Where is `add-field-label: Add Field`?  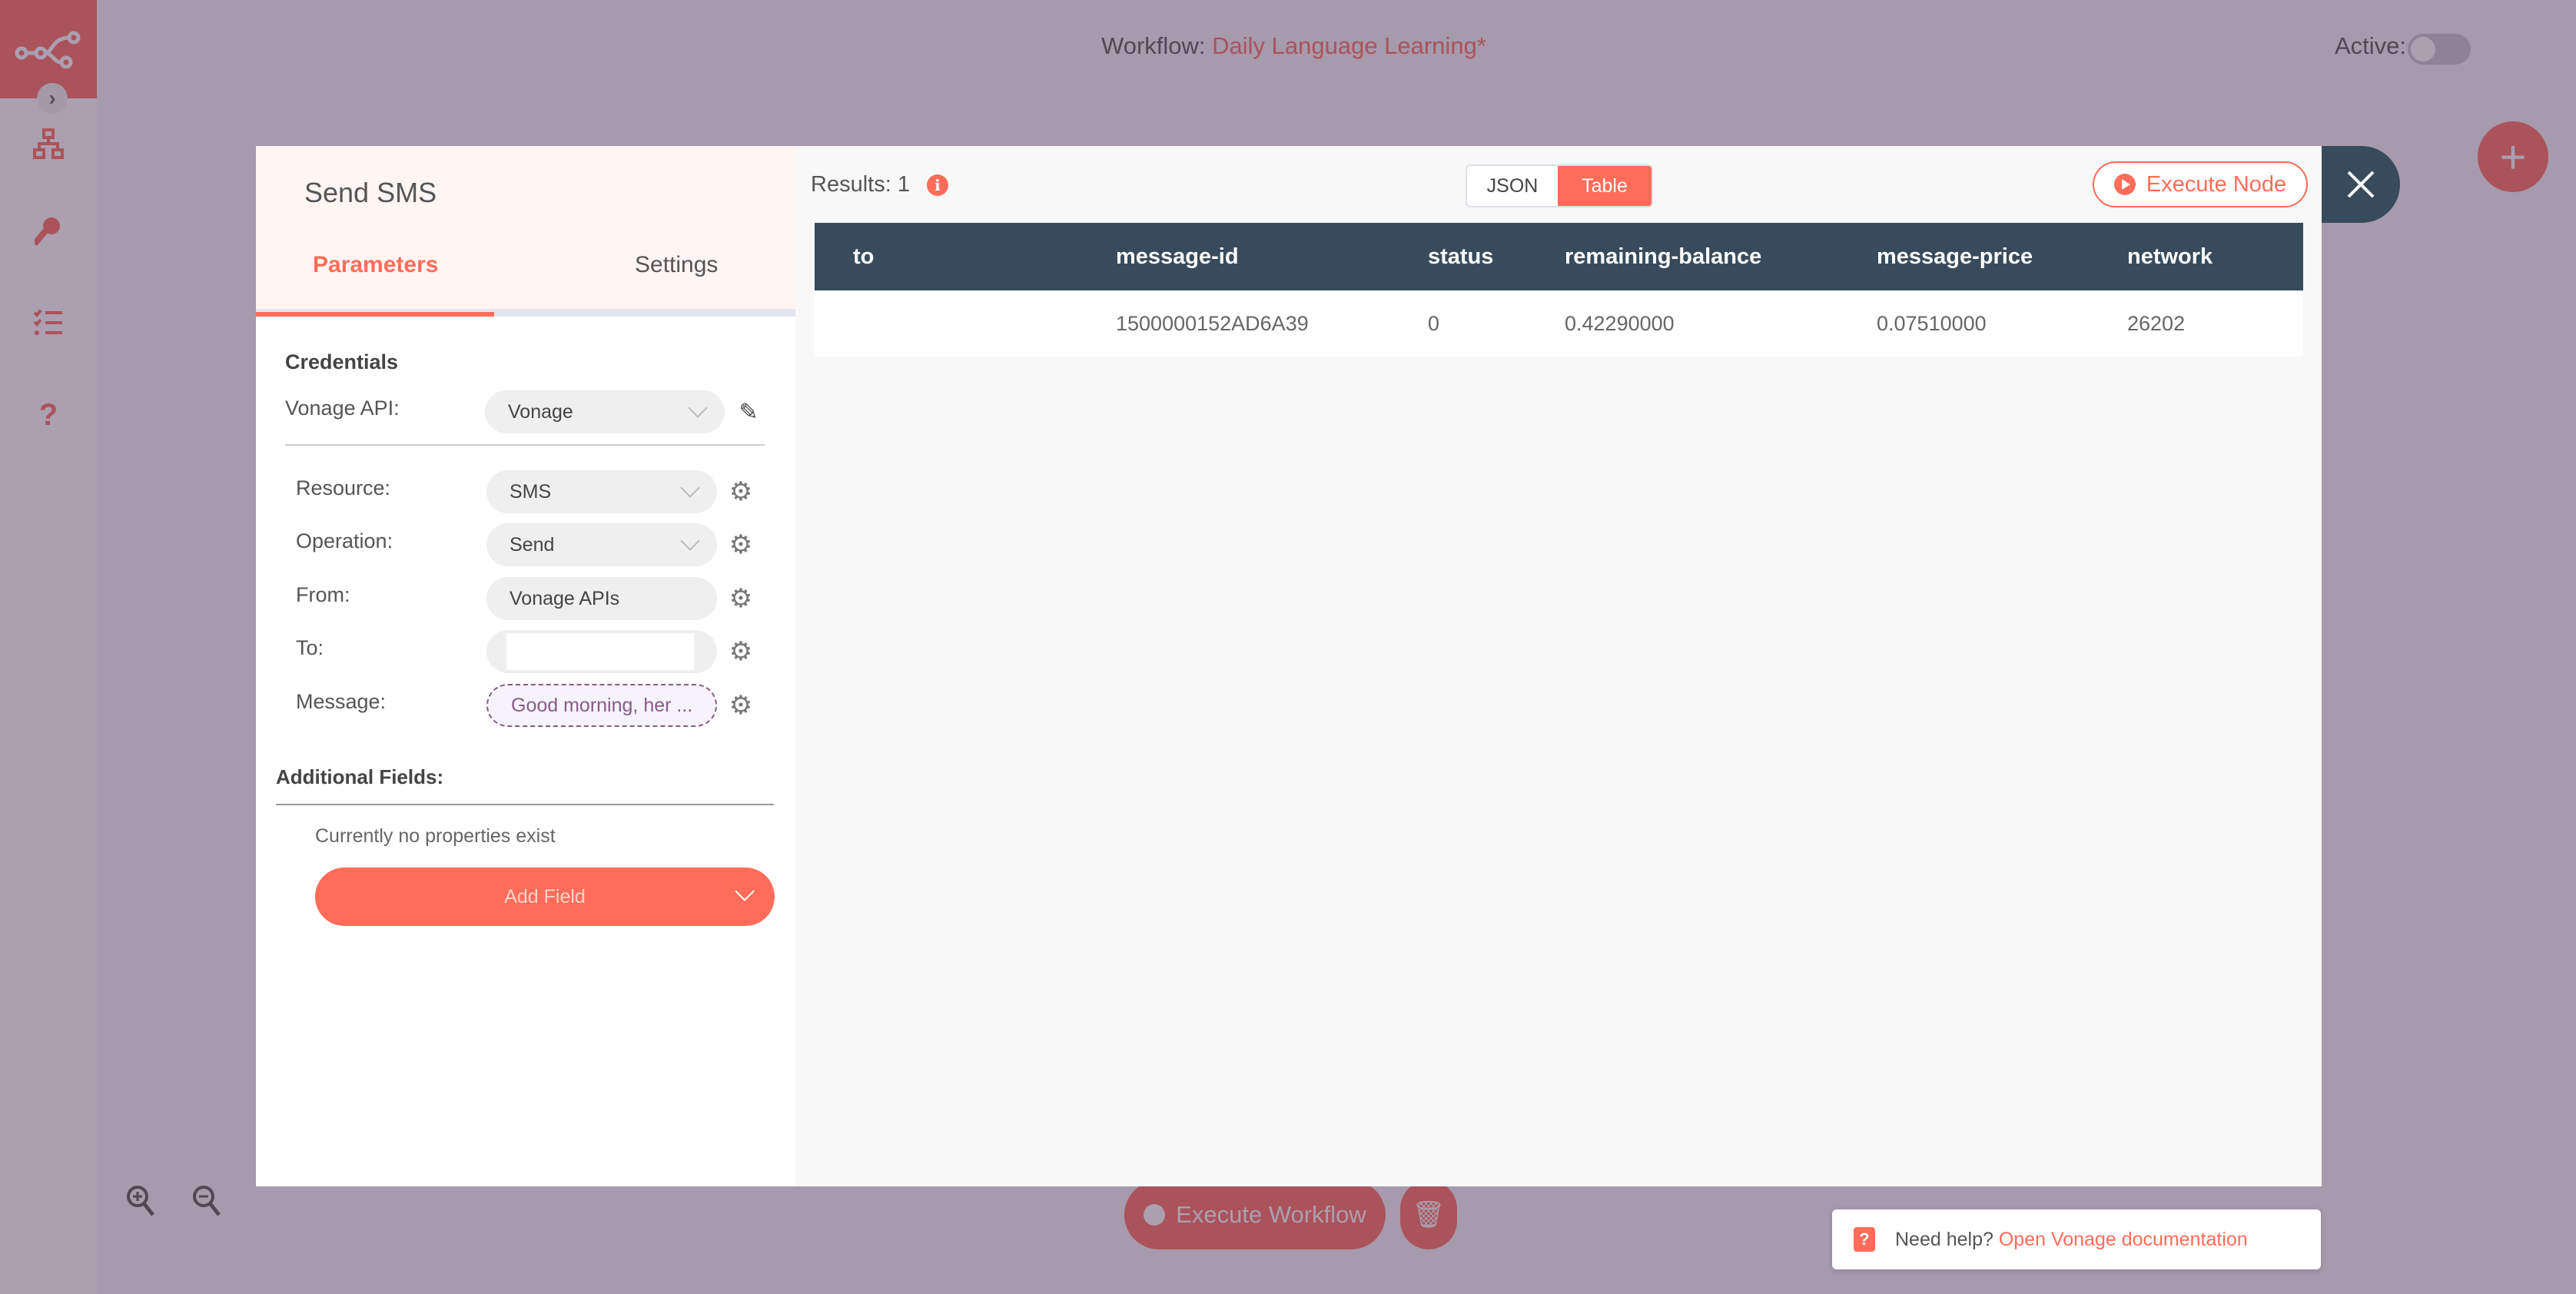 add-field-label: Add Field is located at coordinates (545, 896).